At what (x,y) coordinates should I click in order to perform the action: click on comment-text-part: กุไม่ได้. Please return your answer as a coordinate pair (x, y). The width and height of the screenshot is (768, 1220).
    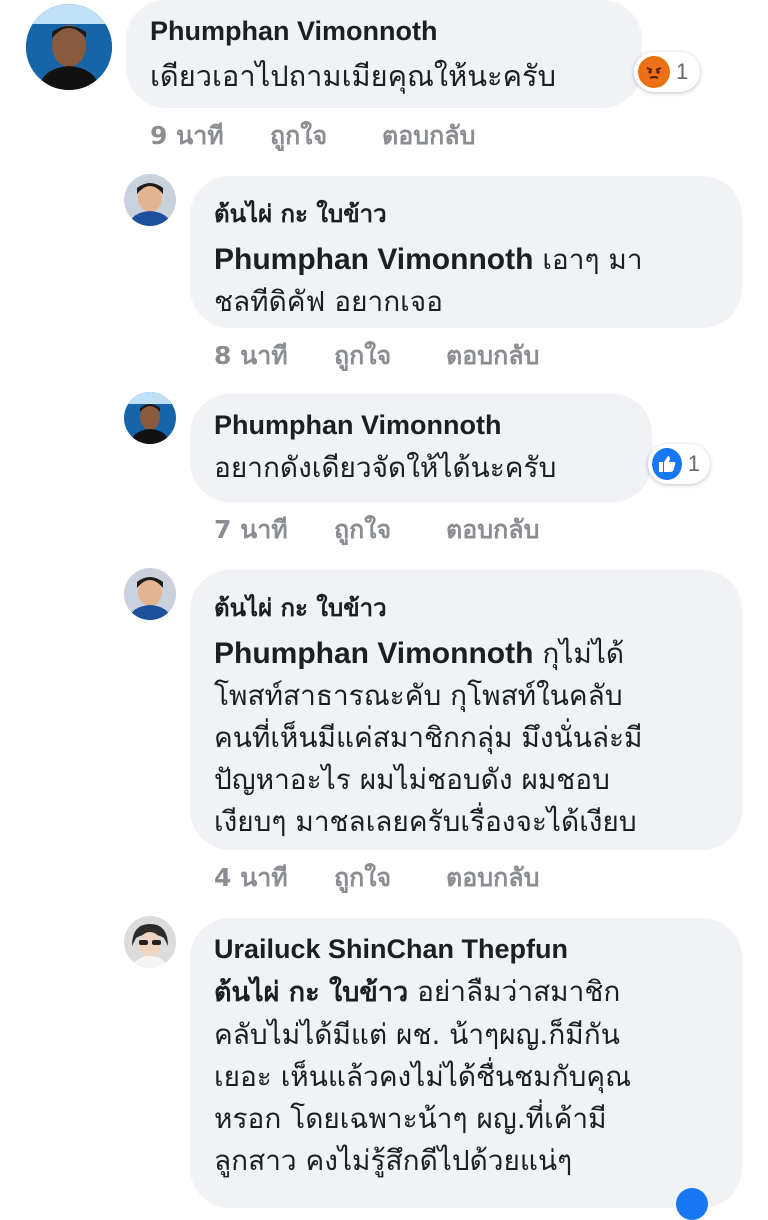
    Looking at the image, I should click on (583, 653).